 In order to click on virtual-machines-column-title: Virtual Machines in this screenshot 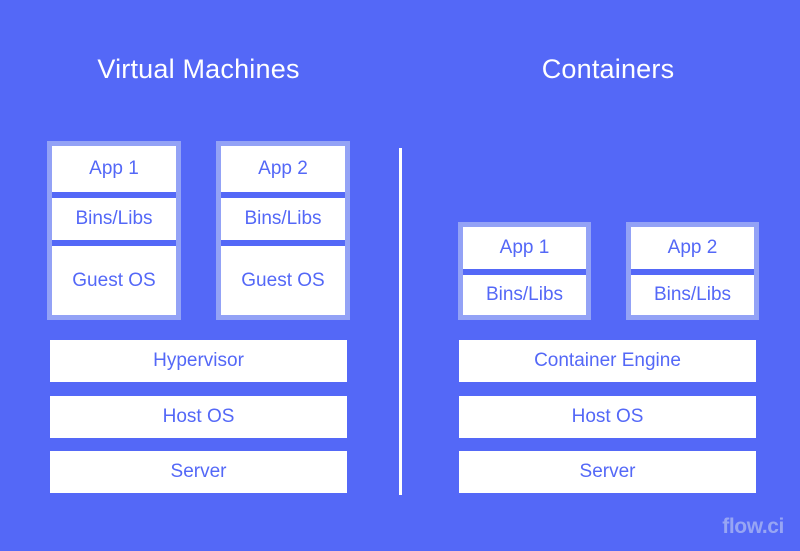, I will do `click(198, 69)`.